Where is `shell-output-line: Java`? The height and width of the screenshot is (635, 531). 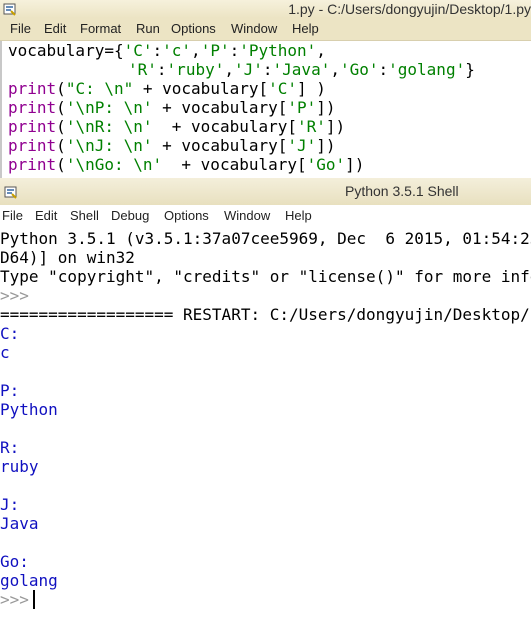 shell-output-line: Java is located at coordinates (19, 523).